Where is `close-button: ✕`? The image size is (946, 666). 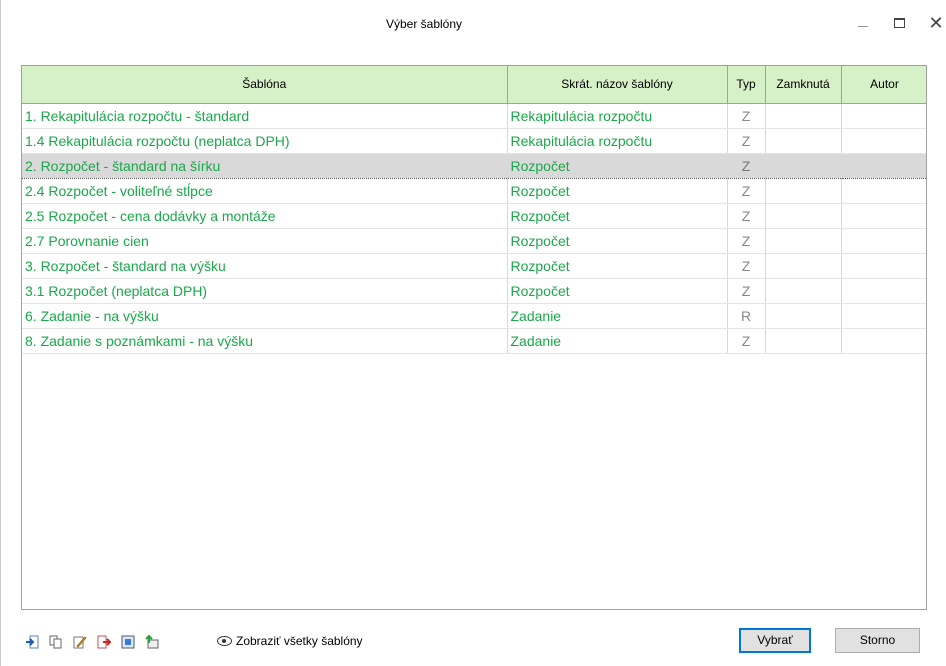
close-button: ✕ is located at coordinates (935, 23).